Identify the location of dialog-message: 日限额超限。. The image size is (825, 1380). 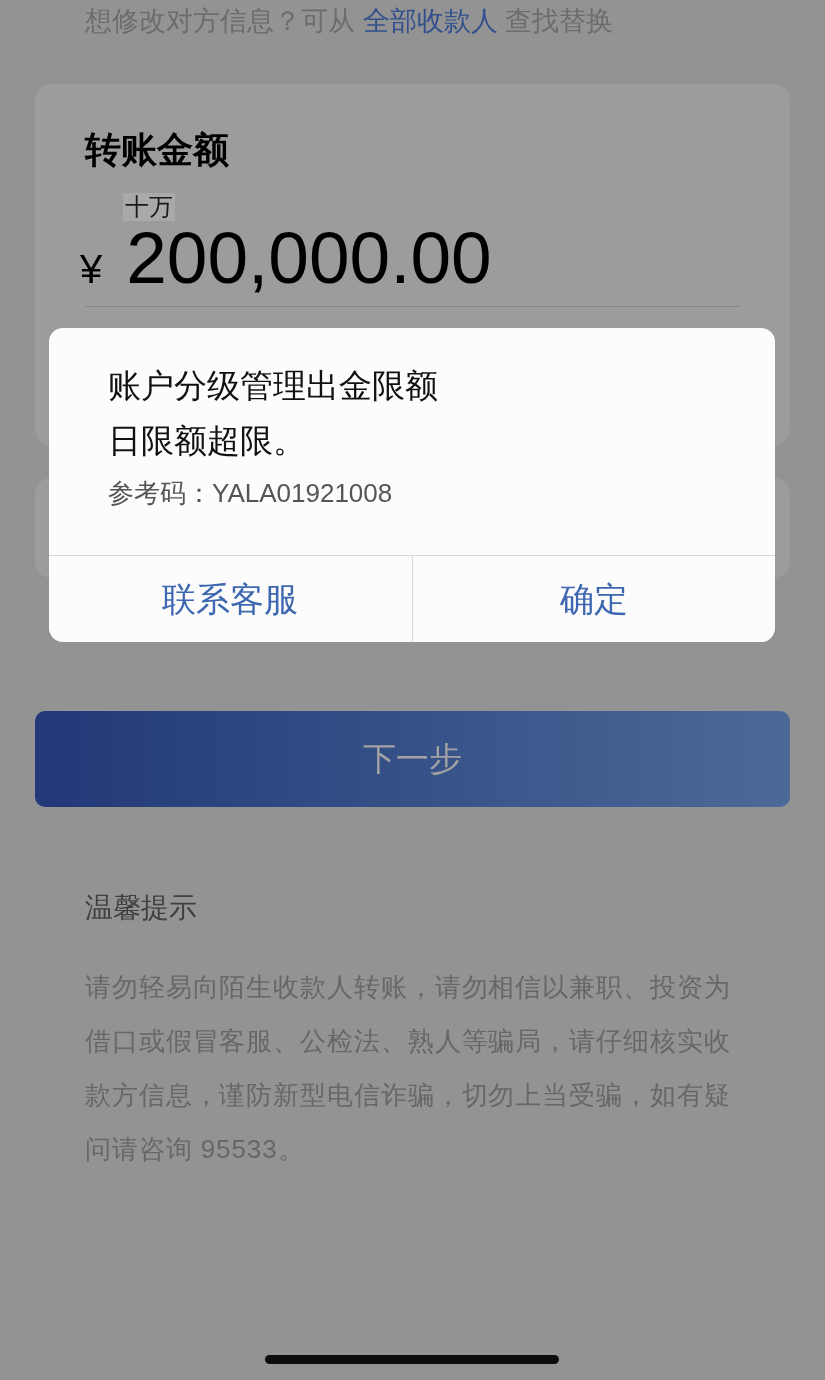
(207, 441).